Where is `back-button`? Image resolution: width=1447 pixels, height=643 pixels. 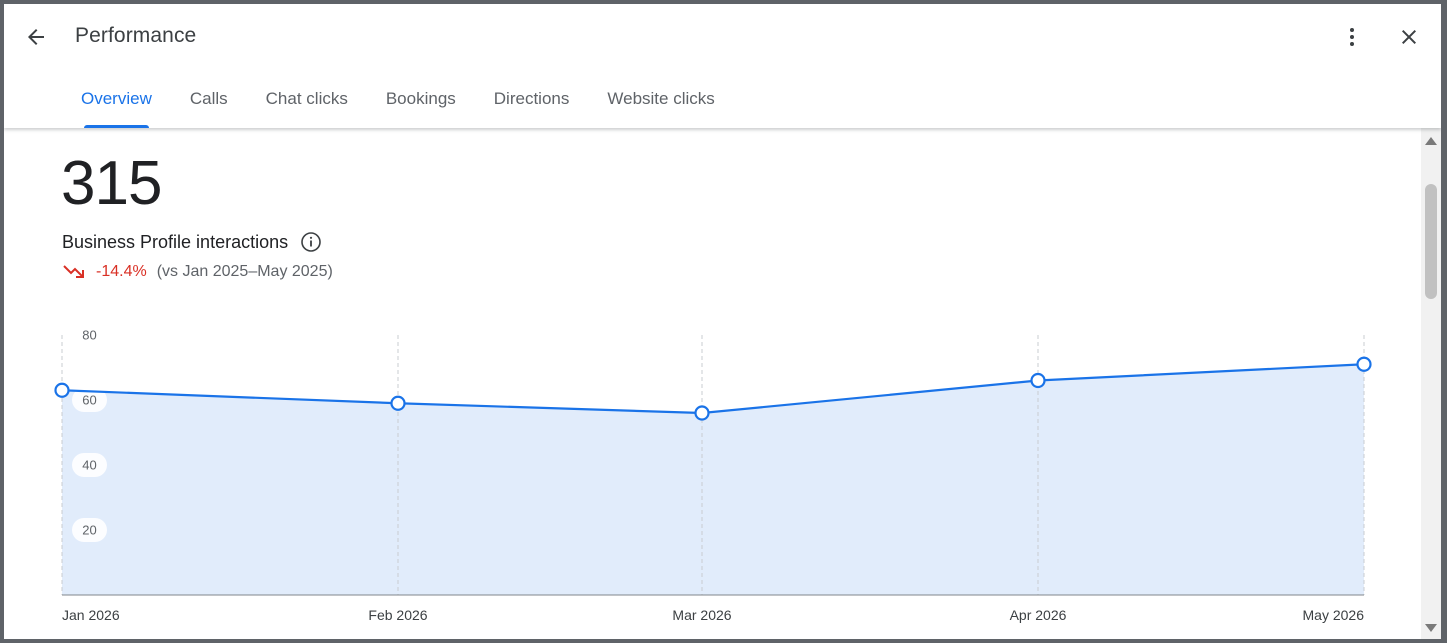 back-button is located at coordinates (36, 37).